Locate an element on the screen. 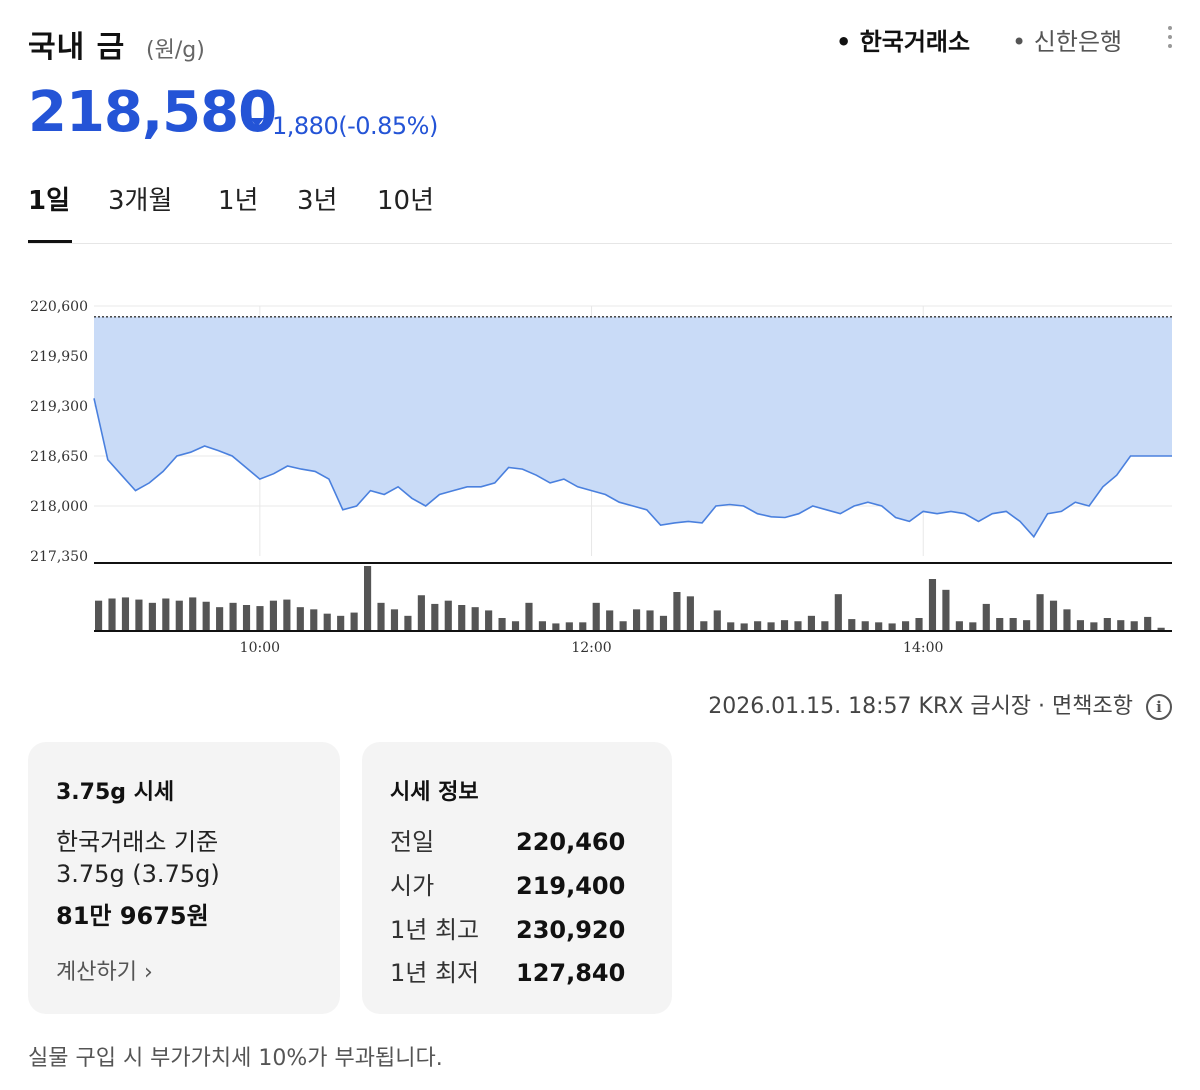 The height and width of the screenshot is (1090, 1200). change-amount: 1,880 is located at coordinates (305, 126).